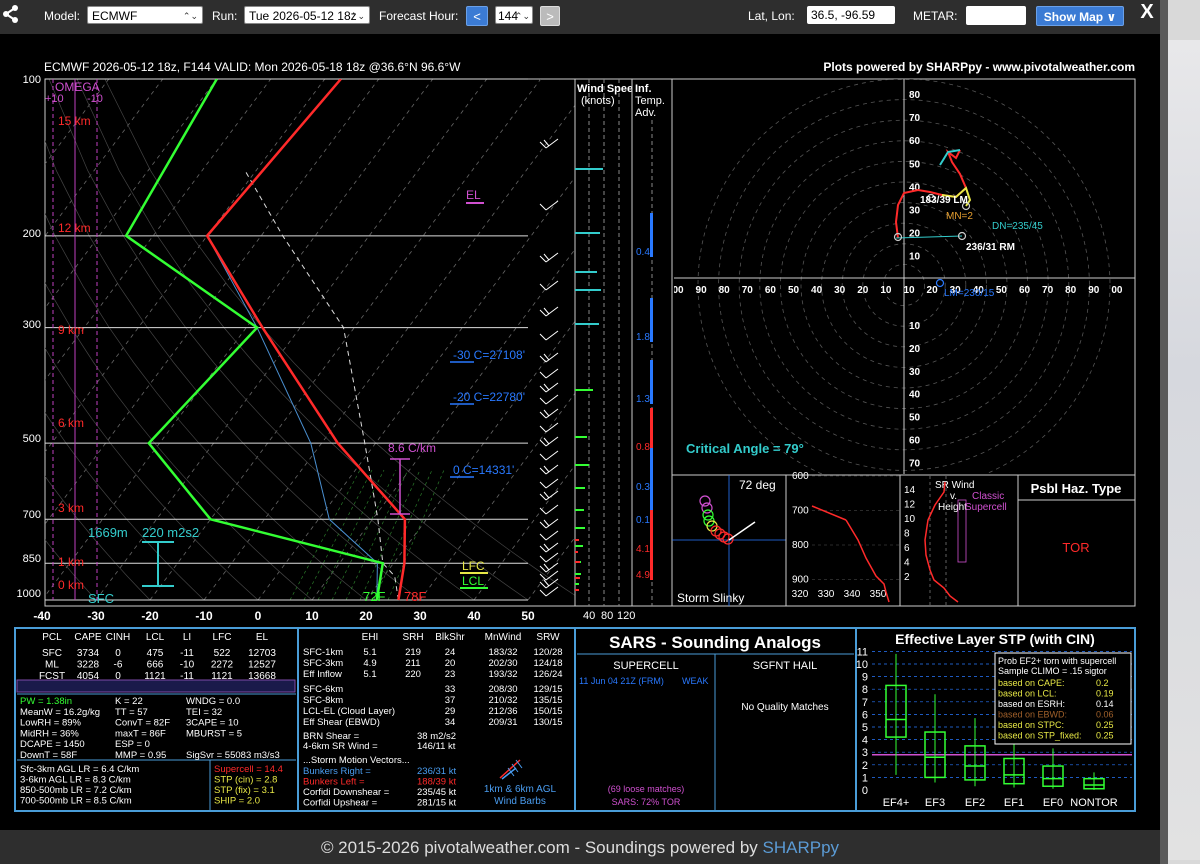  What do you see at coordinates (801, 847) in the screenshot?
I see `sharppy-link: SHARPpy` at bounding box center [801, 847].